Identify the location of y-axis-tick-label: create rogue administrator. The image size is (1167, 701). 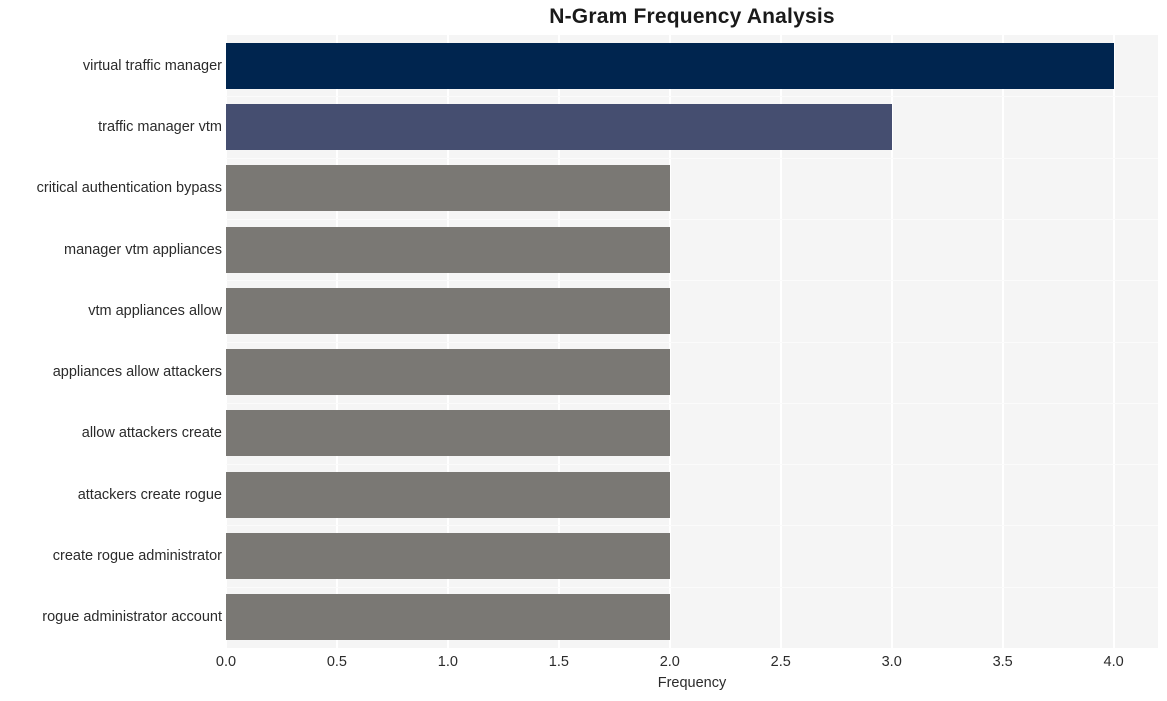
(137, 556).